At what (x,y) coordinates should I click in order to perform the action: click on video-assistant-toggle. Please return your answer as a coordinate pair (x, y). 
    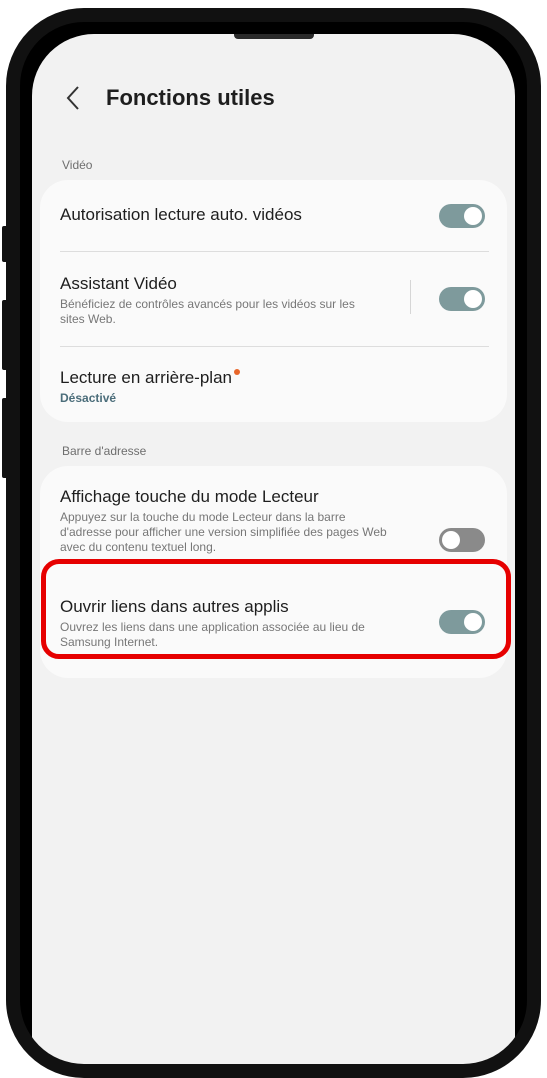
    Looking at the image, I should click on (462, 299).